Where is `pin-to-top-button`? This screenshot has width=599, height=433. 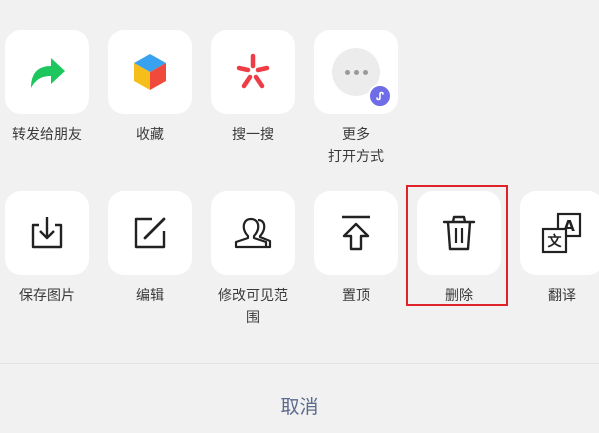 pin-to-top-button is located at coordinates (356, 233).